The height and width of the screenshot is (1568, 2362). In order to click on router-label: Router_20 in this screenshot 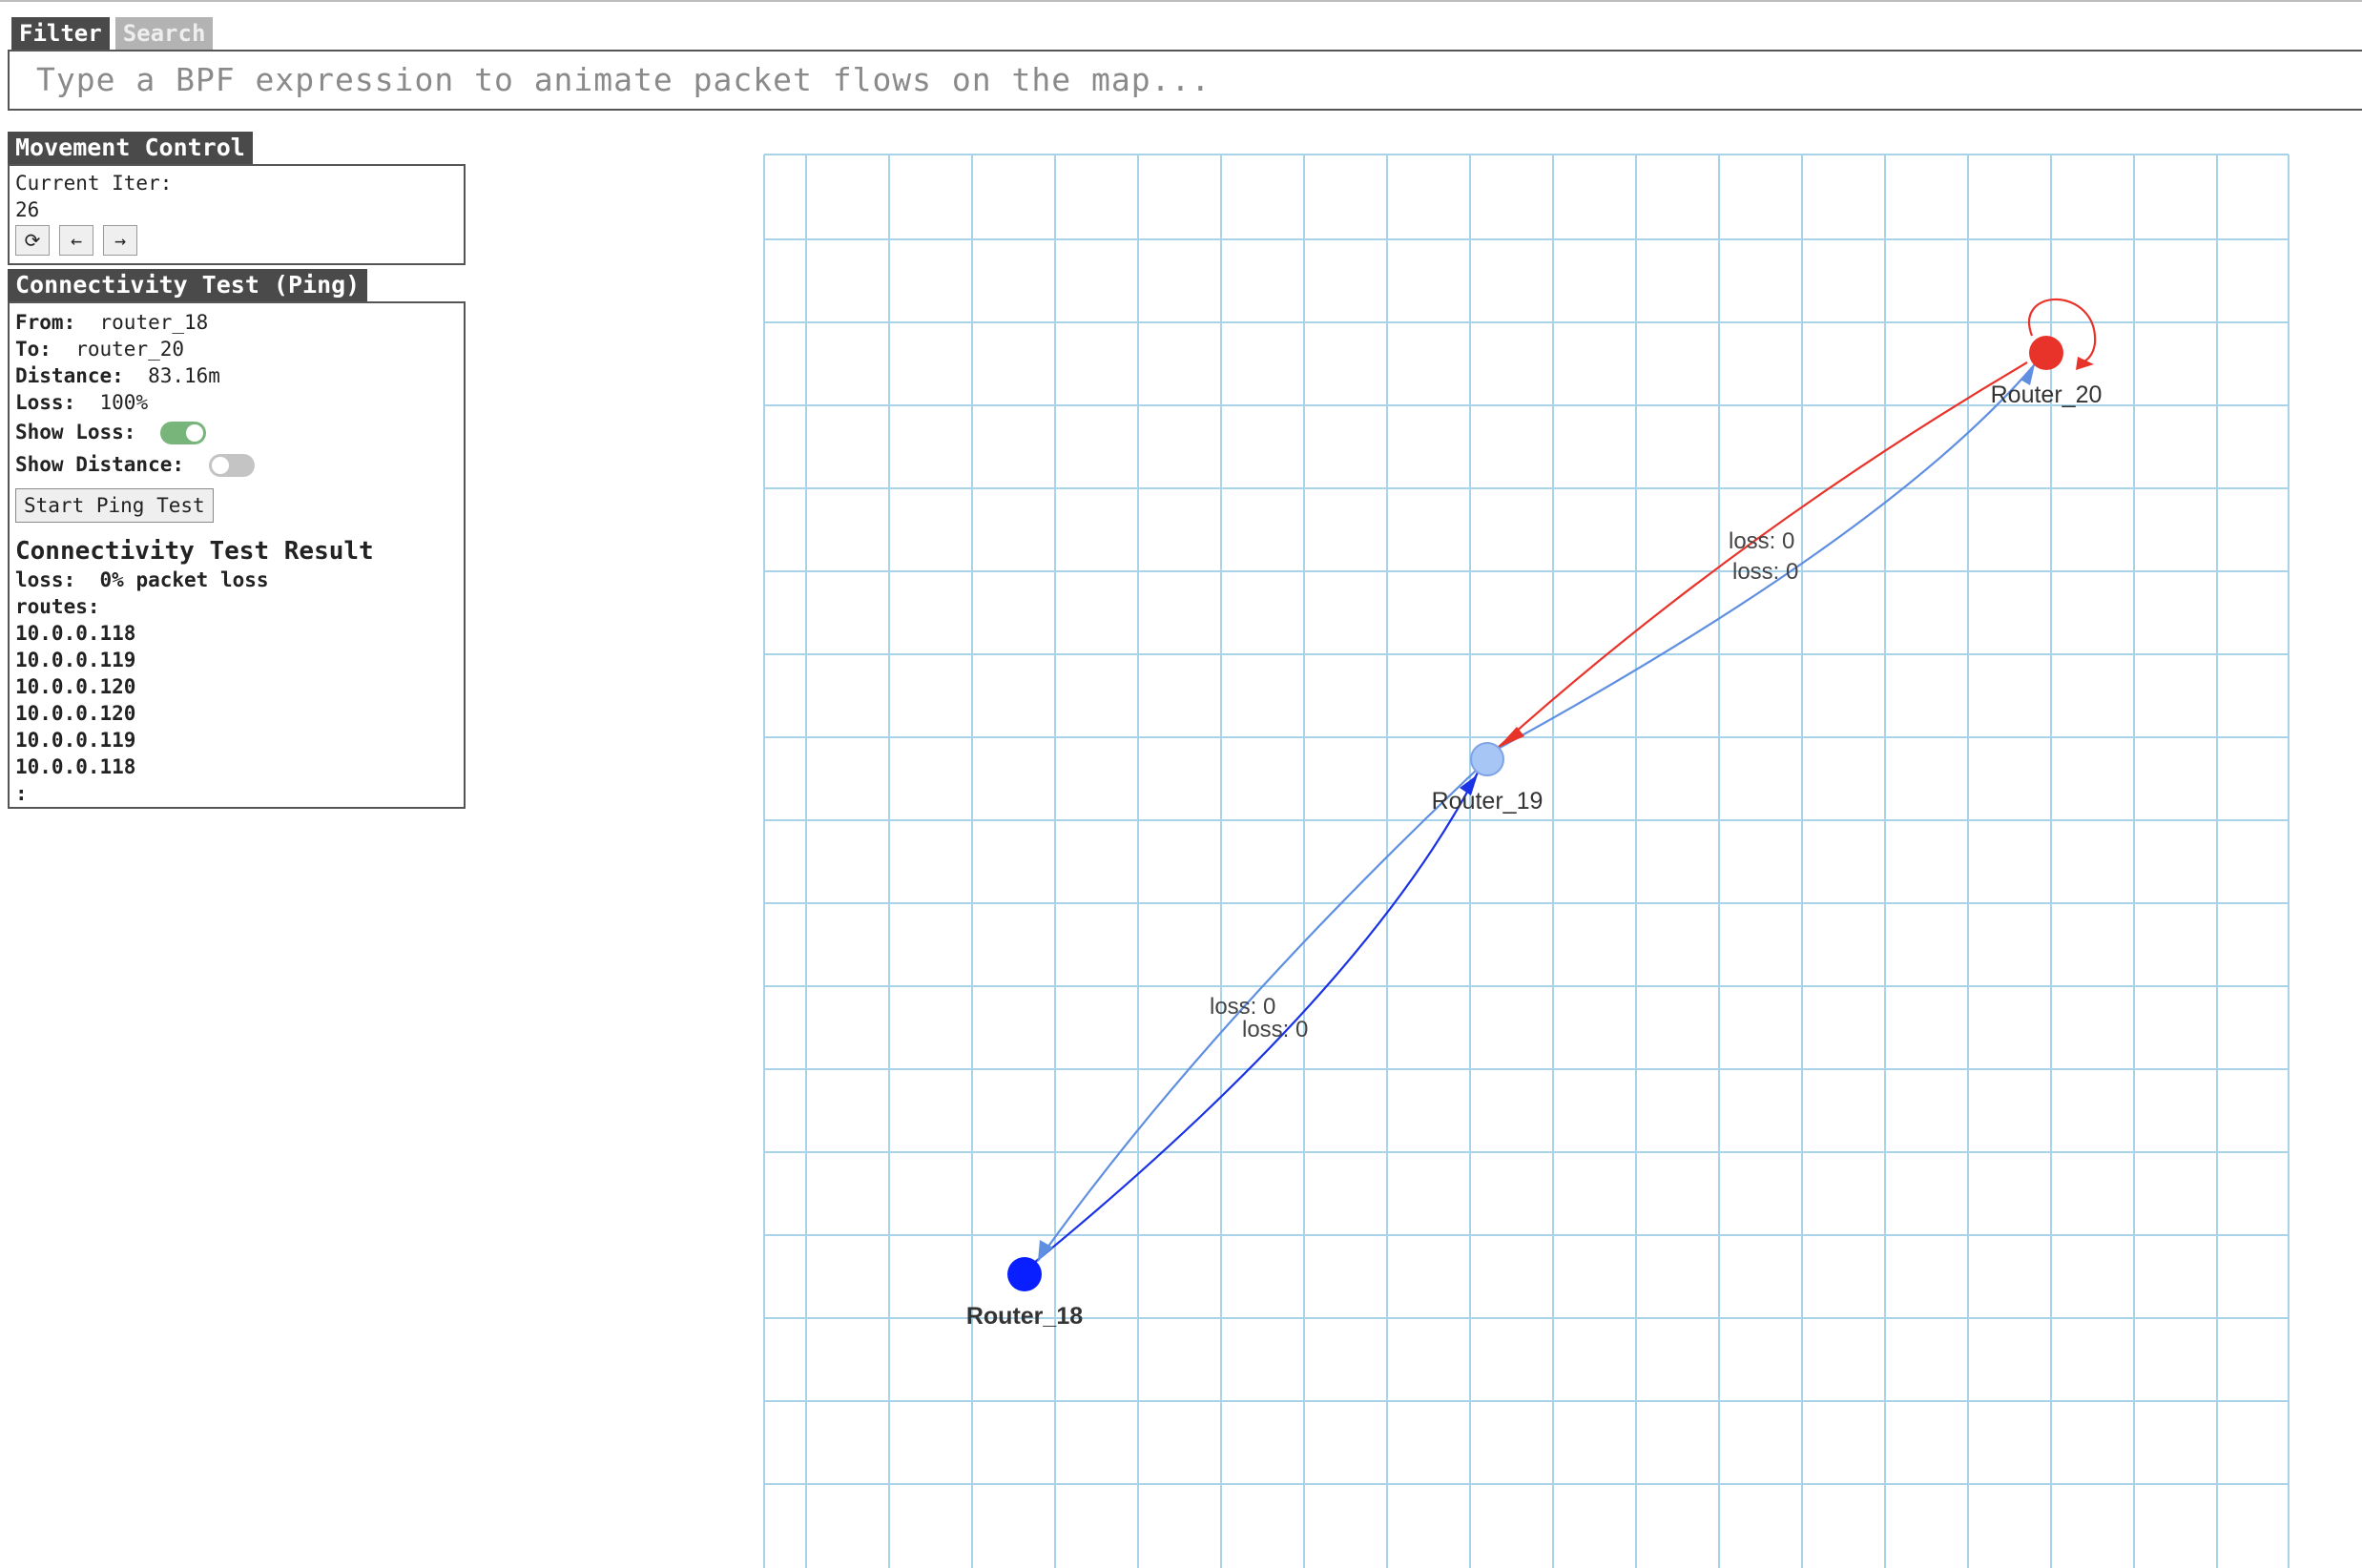, I will do `click(2047, 395)`.